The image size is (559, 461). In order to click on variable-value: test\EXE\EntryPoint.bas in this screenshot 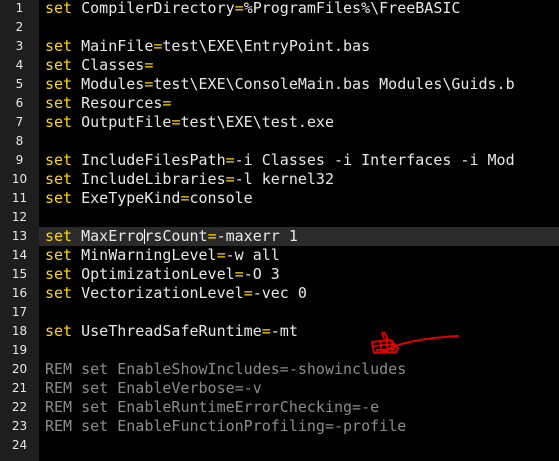, I will do `click(266, 46)`.